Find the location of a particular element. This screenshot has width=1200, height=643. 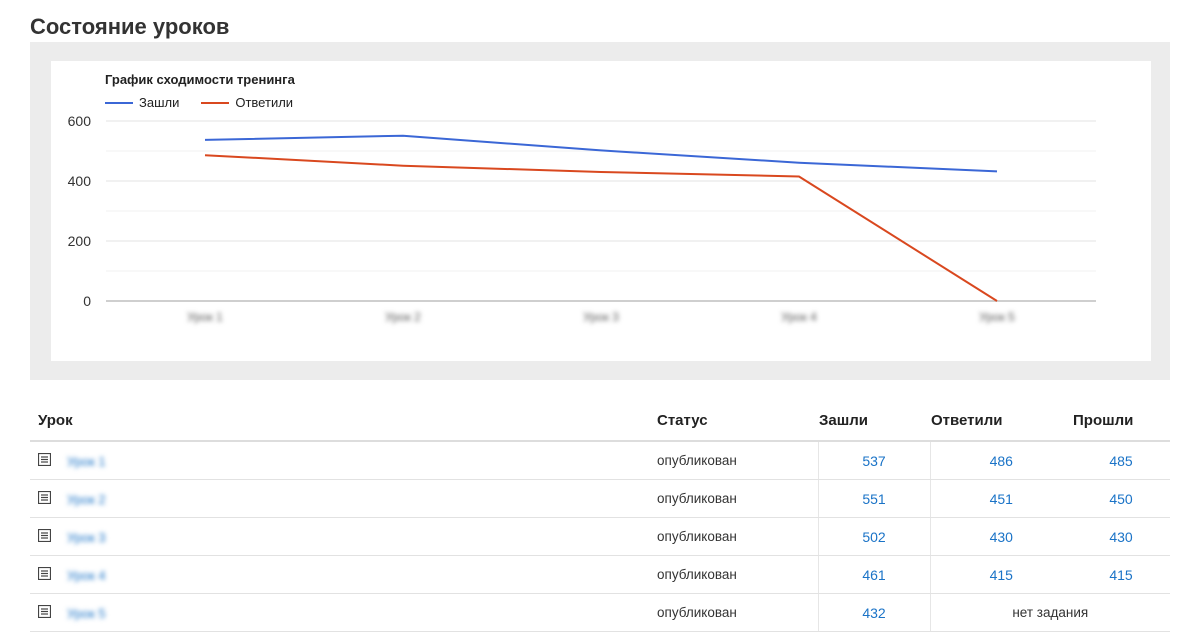

table-row: Урок 4 опубликован 461 415 415 is located at coordinates (600, 574).